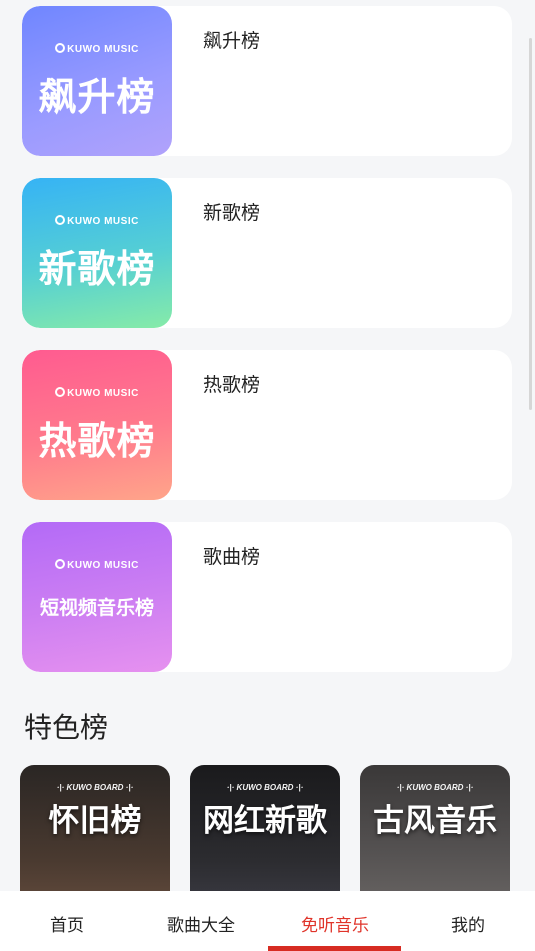 Image resolution: width=535 pixels, height=951 pixels. What do you see at coordinates (97, 269) in the screenshot?
I see `cover-title: 新歌榜` at bounding box center [97, 269].